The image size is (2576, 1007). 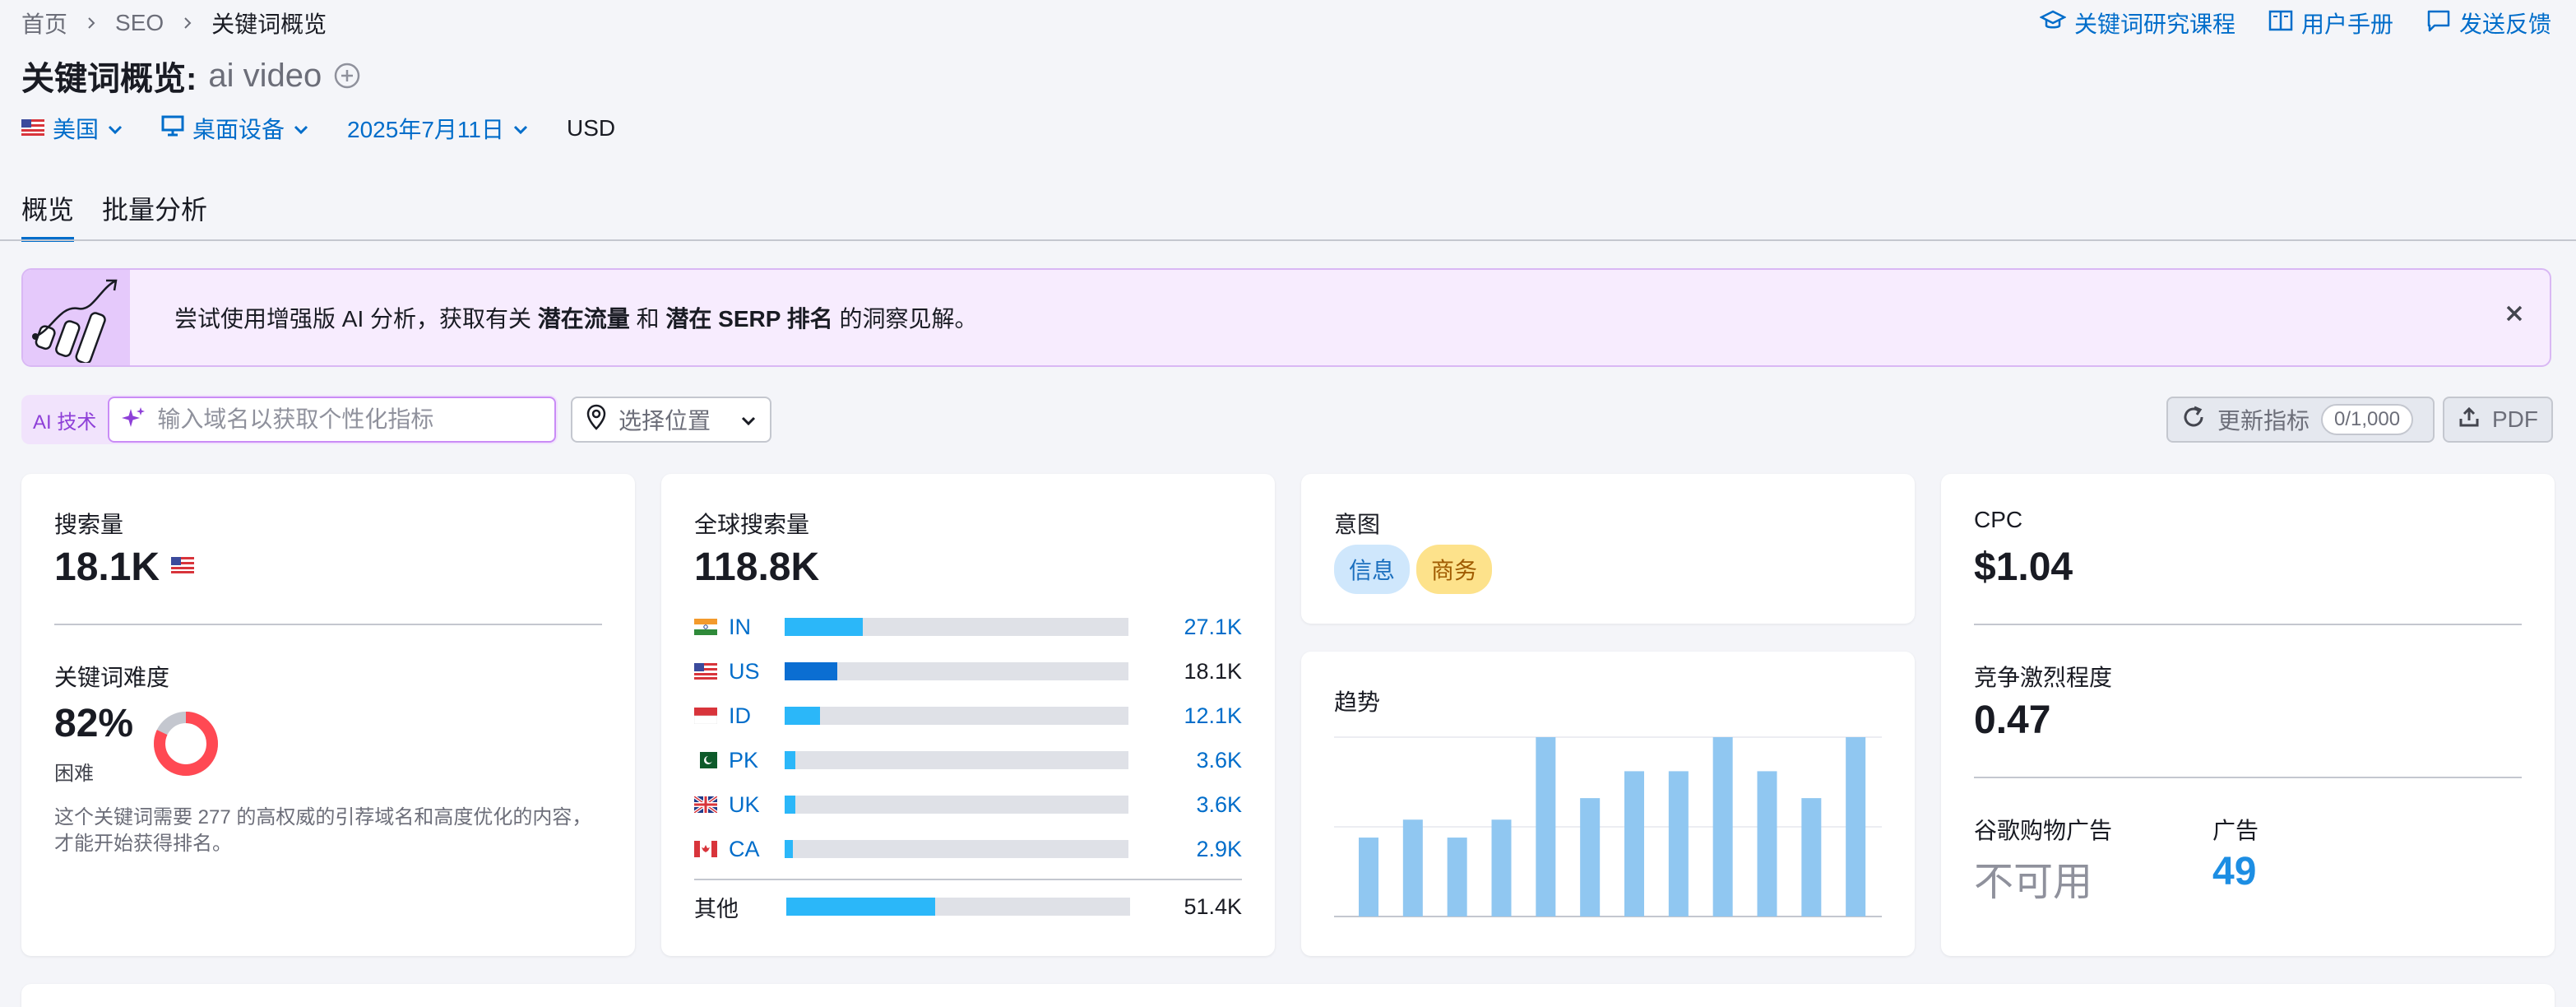 What do you see at coordinates (48, 211) in the screenshot?
I see `tab-overview: 概览` at bounding box center [48, 211].